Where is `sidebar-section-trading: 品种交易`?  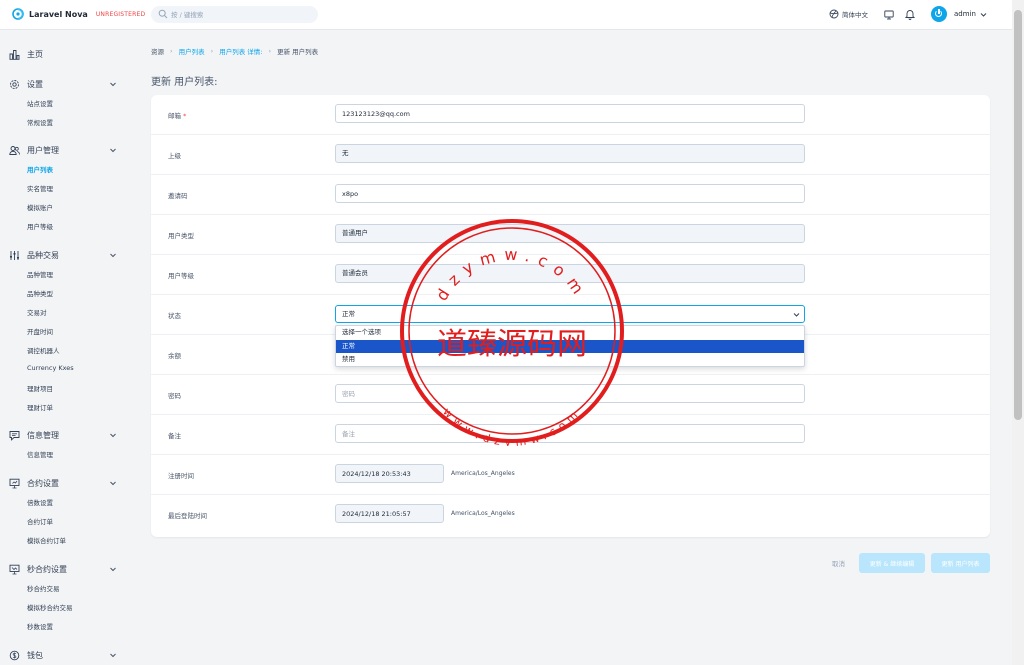 sidebar-section-trading: 品种交易 is located at coordinates (63, 255).